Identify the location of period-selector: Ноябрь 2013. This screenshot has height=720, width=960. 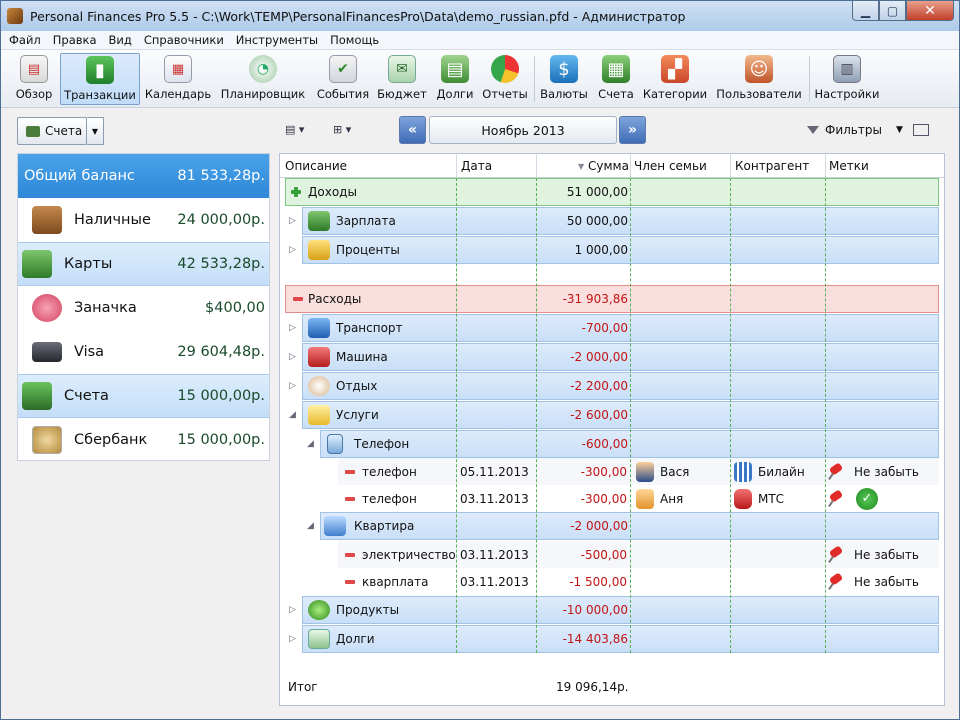
(523, 130).